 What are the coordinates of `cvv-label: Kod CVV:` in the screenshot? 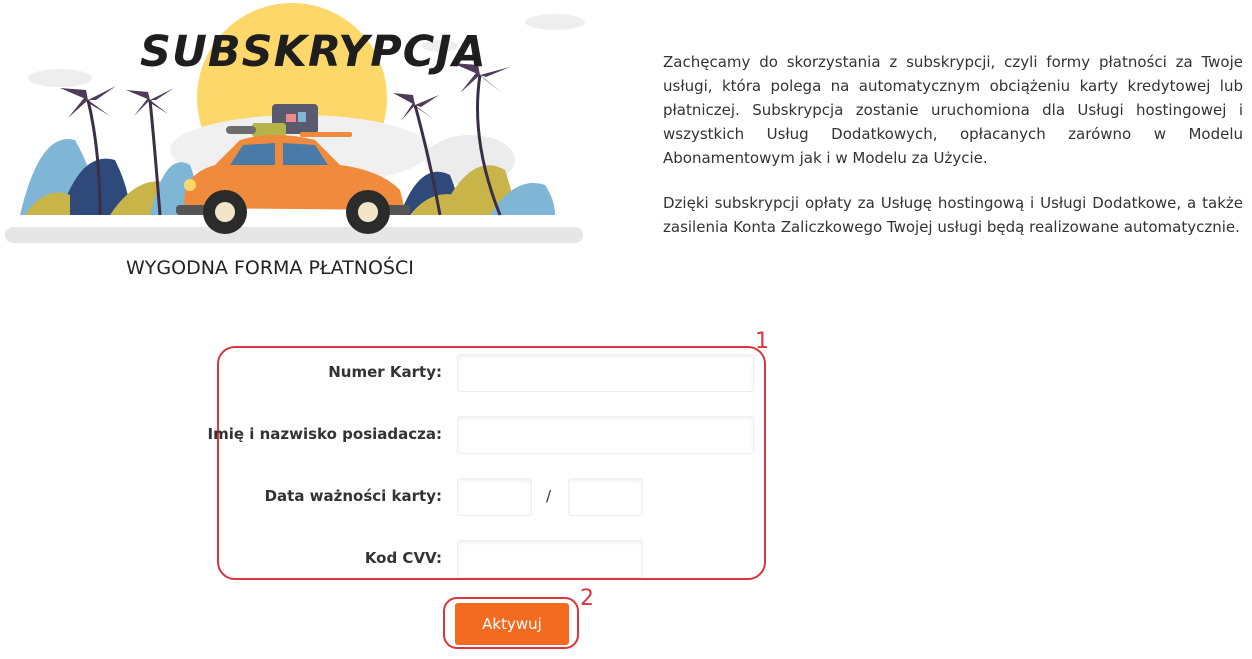 It's located at (403, 558).